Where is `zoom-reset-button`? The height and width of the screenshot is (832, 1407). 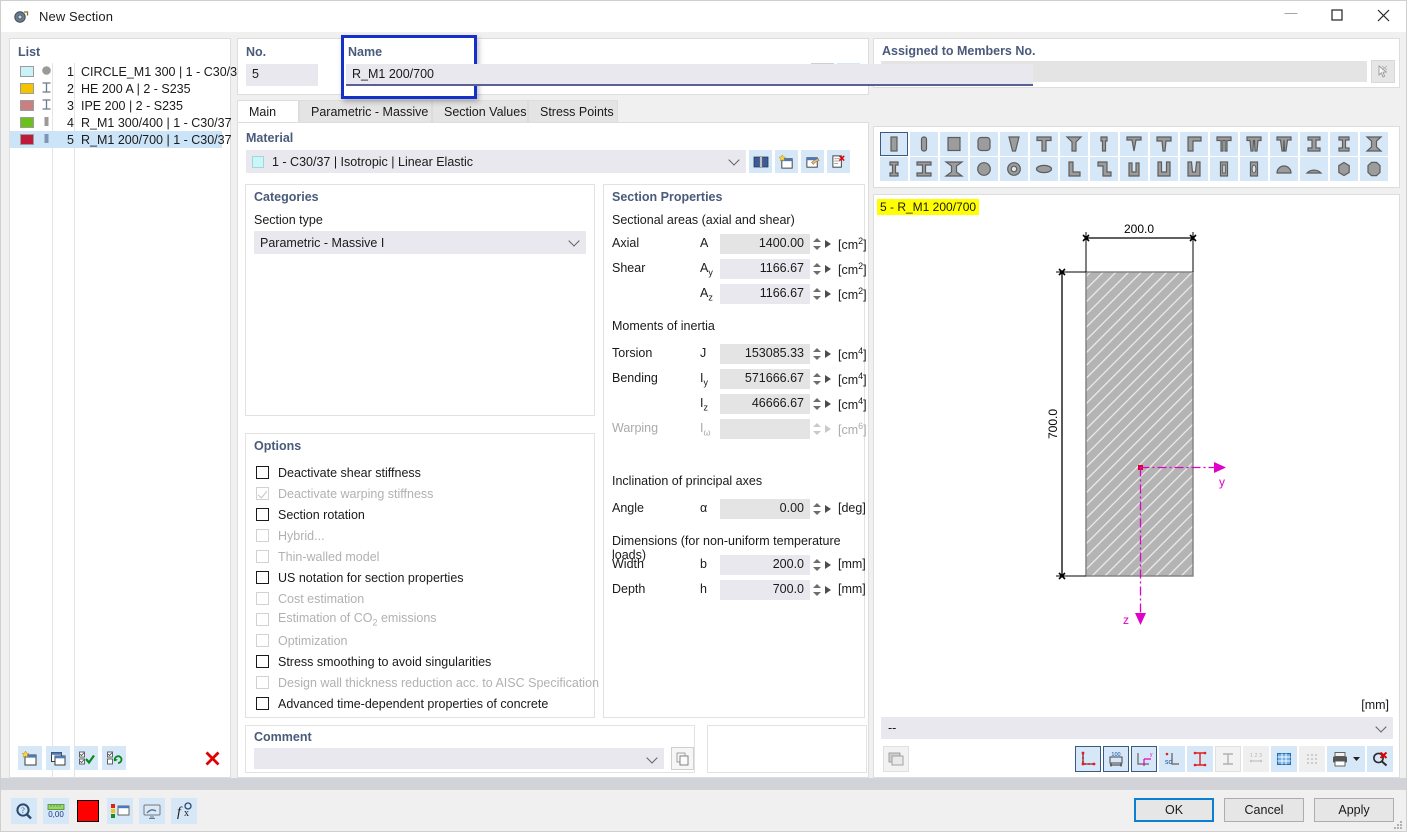
zoom-reset-button is located at coordinates (1380, 759).